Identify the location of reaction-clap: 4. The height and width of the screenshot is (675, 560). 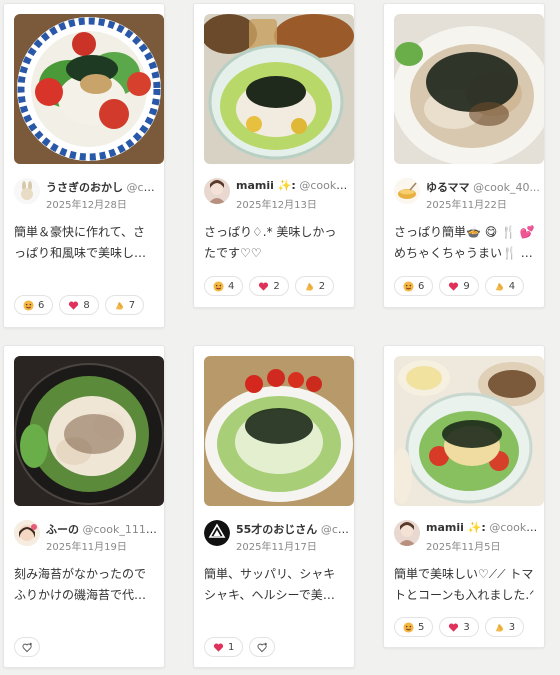
(504, 286).